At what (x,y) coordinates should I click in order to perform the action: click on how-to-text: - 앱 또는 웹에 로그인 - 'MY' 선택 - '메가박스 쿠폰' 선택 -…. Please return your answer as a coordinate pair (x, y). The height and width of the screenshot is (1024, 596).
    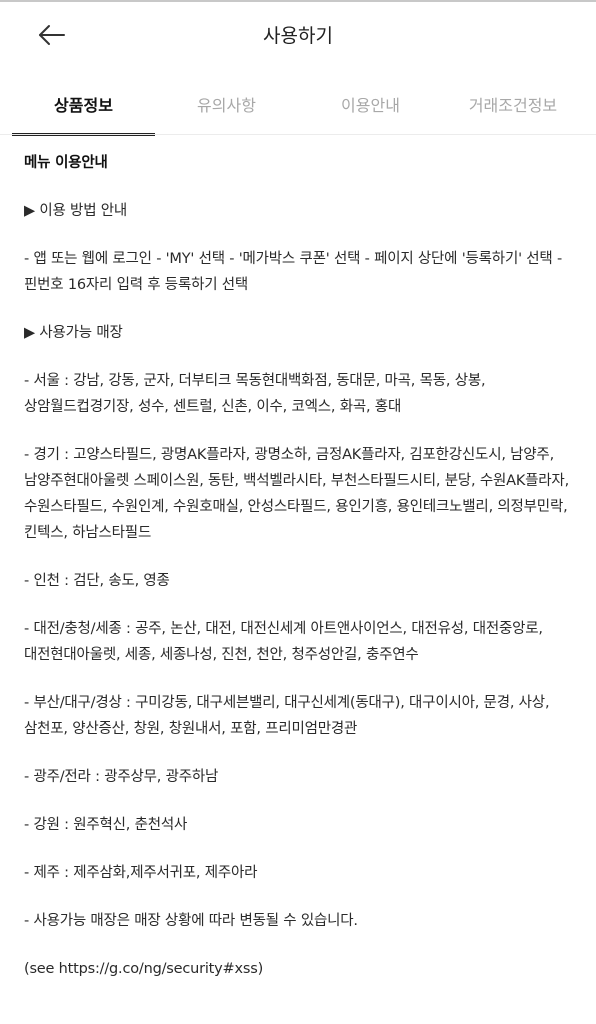
    Looking at the image, I should click on (293, 272).